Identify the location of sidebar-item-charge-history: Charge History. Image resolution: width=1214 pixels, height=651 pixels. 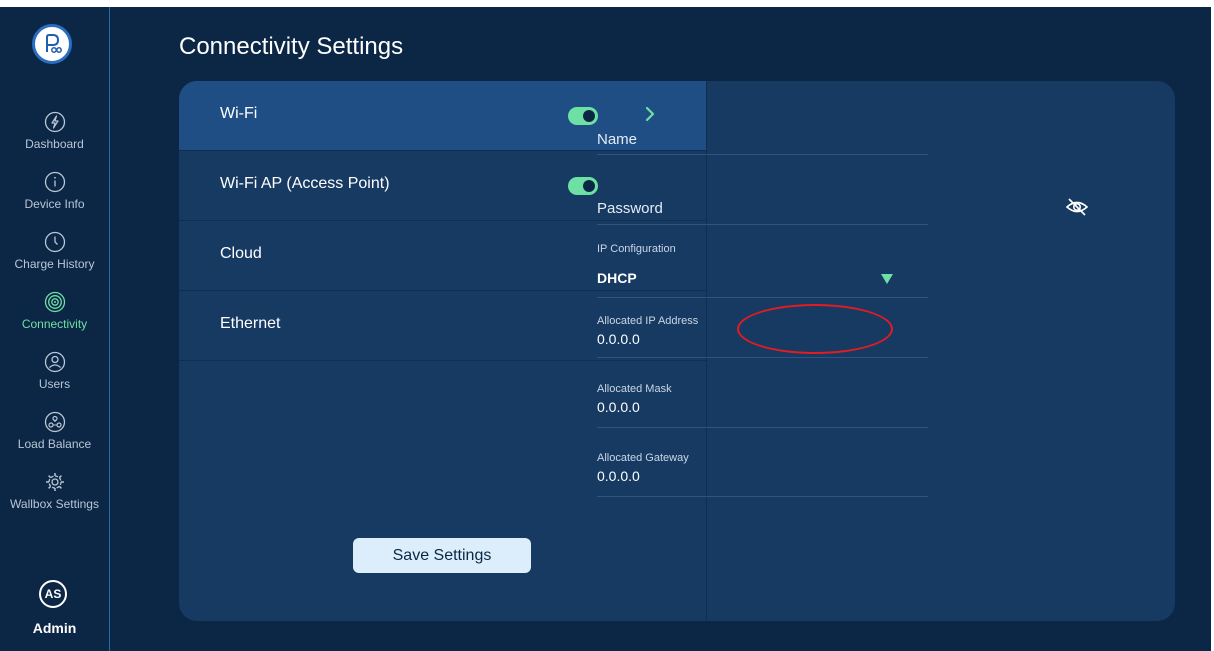
(54, 251).